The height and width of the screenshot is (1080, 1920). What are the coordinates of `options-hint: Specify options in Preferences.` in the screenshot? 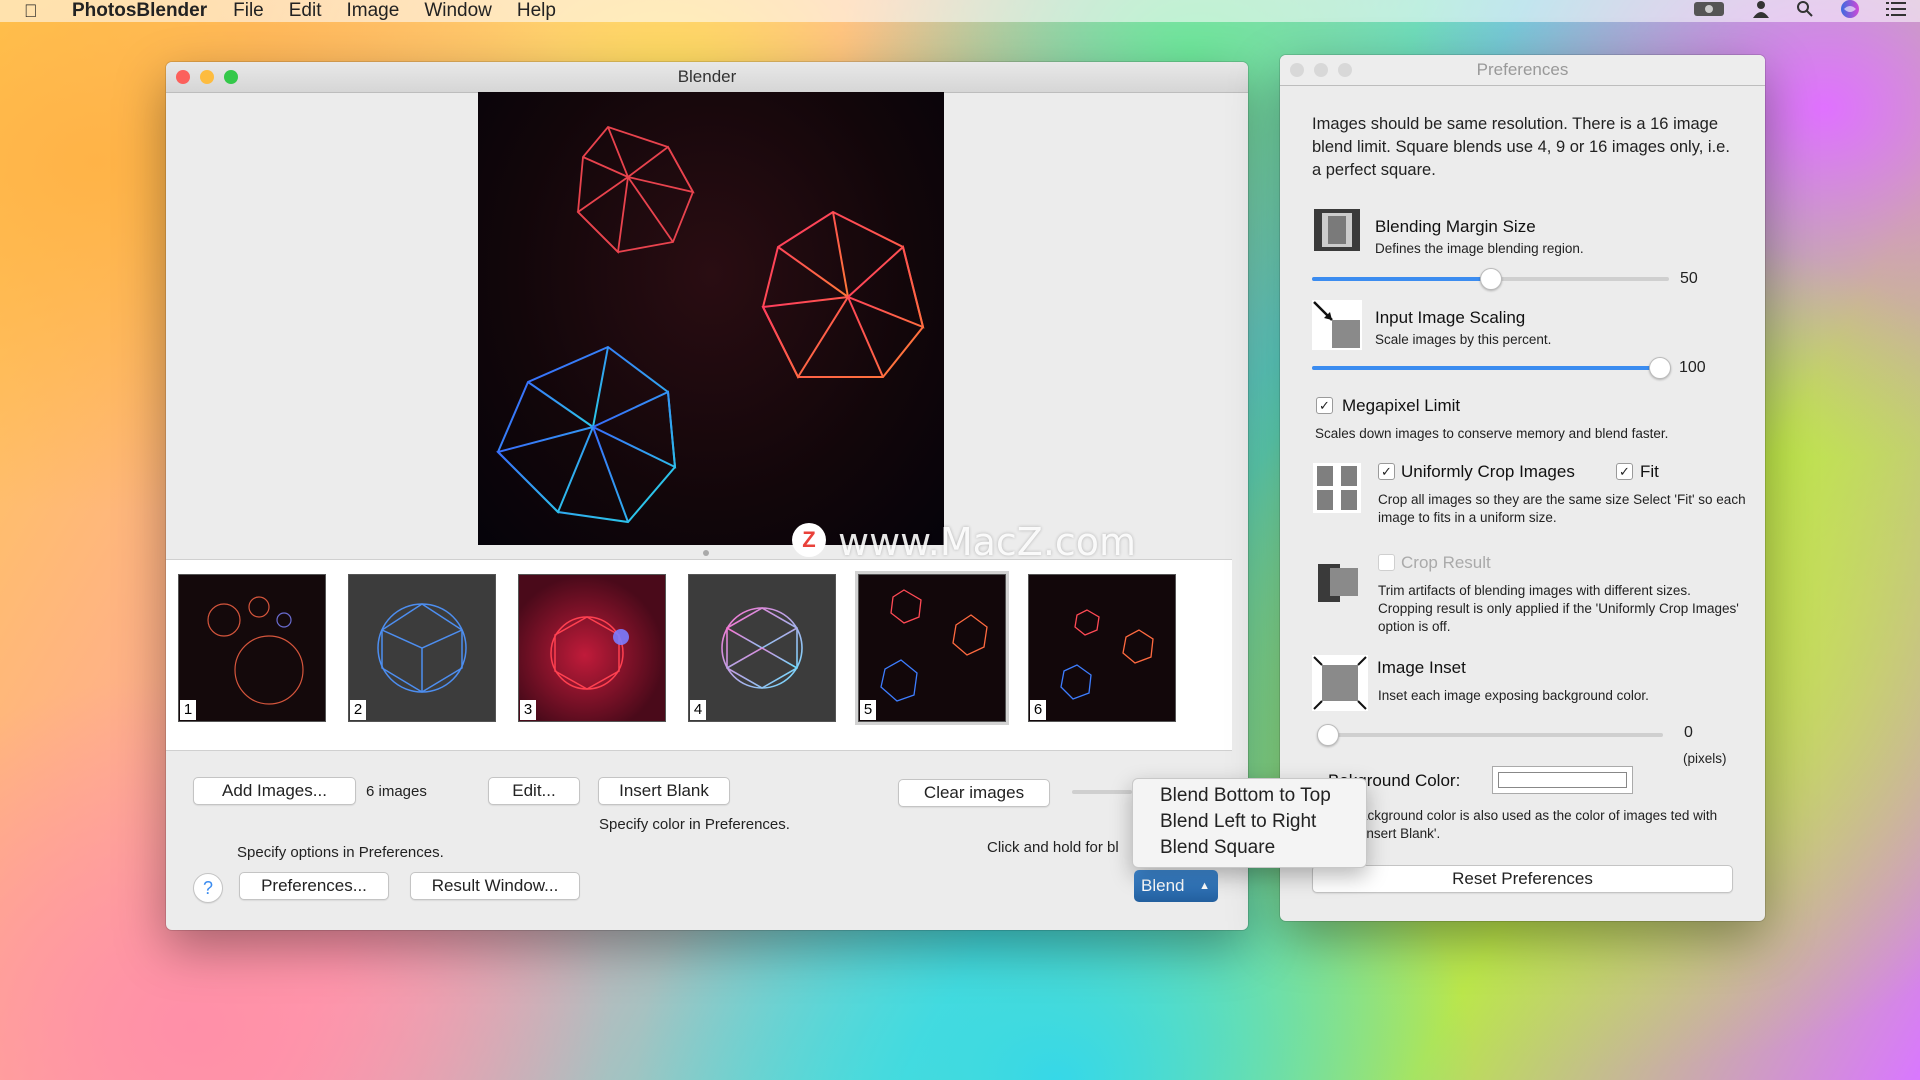 It's located at (340, 852).